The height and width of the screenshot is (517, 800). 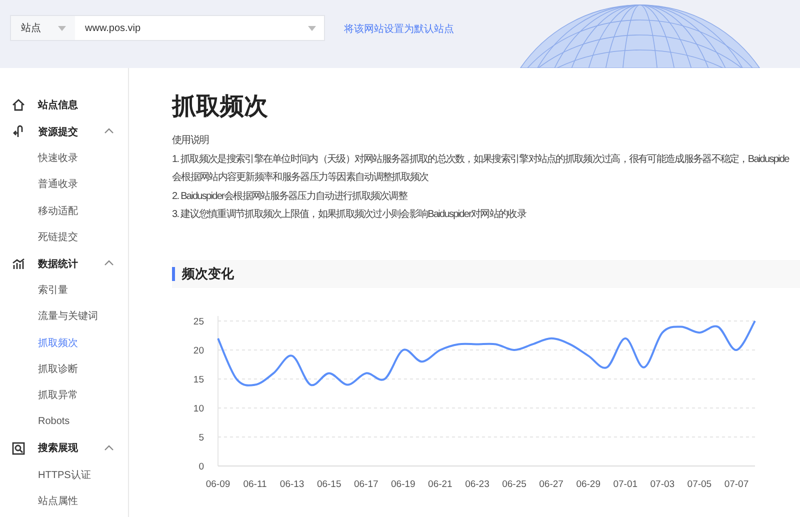 What do you see at coordinates (736, 484) in the screenshot?
I see `x-axis-label: 07-07` at bounding box center [736, 484].